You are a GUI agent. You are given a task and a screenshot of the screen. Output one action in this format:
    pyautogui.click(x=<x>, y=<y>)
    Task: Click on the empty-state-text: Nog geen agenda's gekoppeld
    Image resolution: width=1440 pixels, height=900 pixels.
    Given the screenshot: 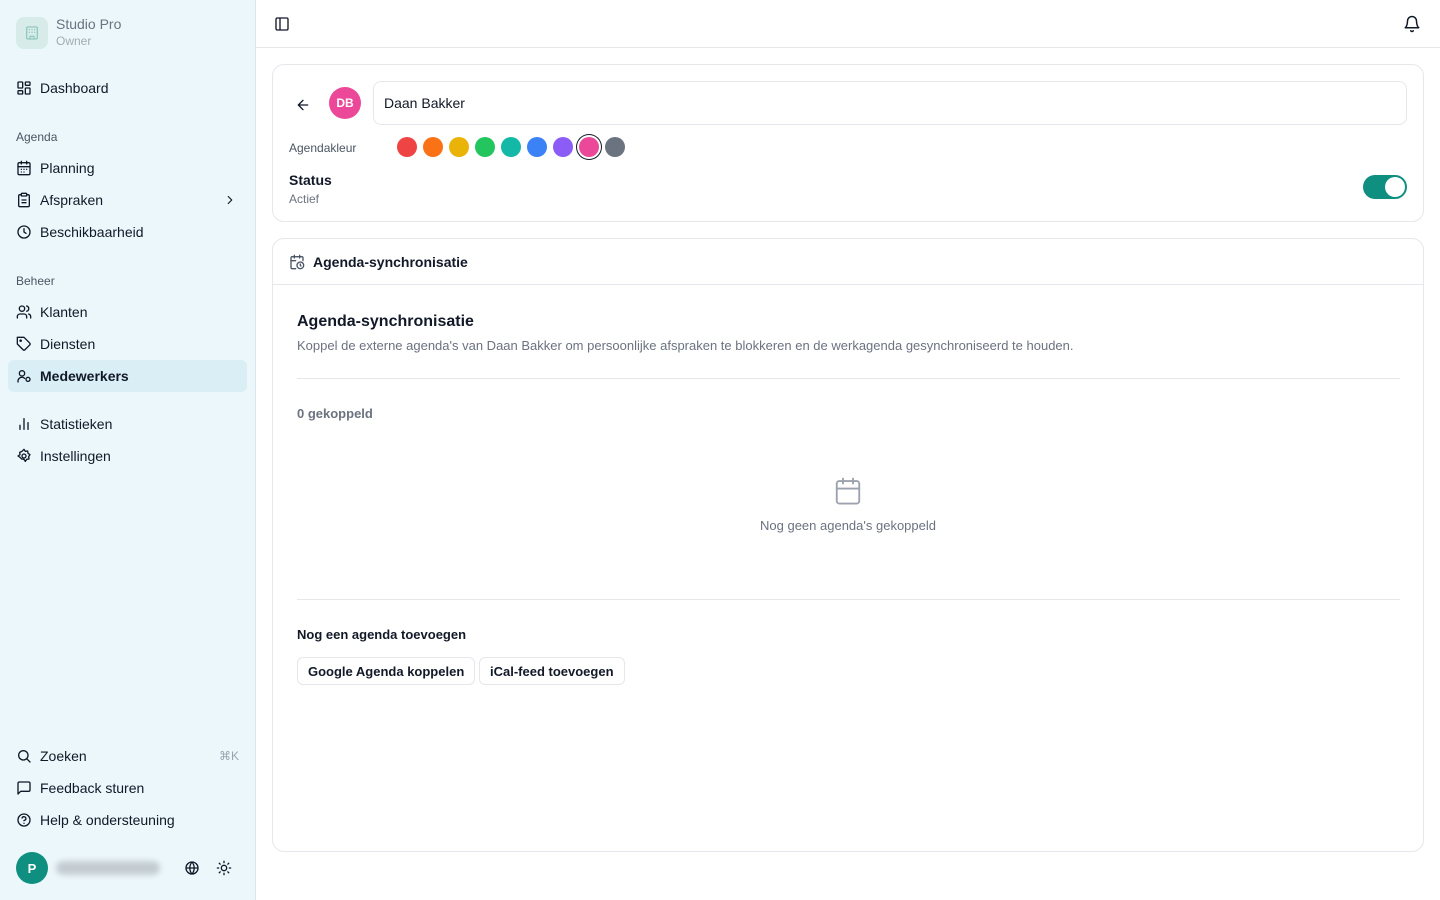 What is the action you would take?
    pyautogui.click(x=848, y=525)
    